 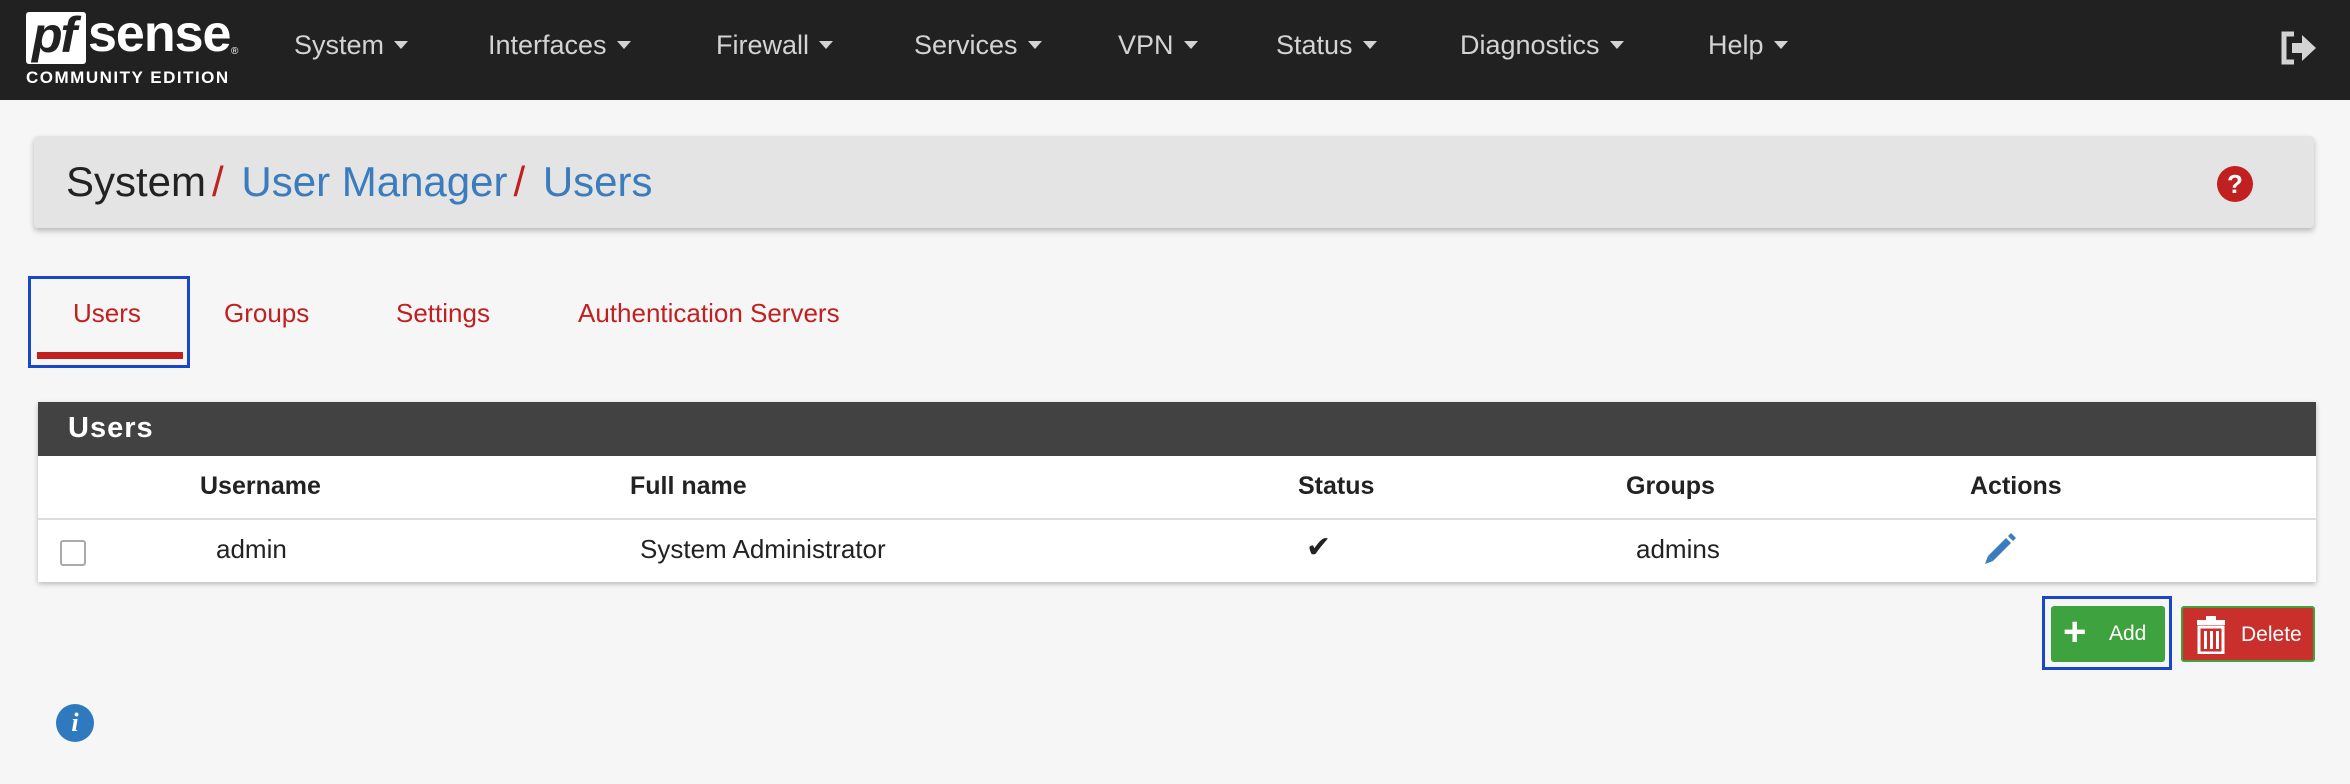 What do you see at coordinates (2211, 635) in the screenshot?
I see `trash-icon` at bounding box center [2211, 635].